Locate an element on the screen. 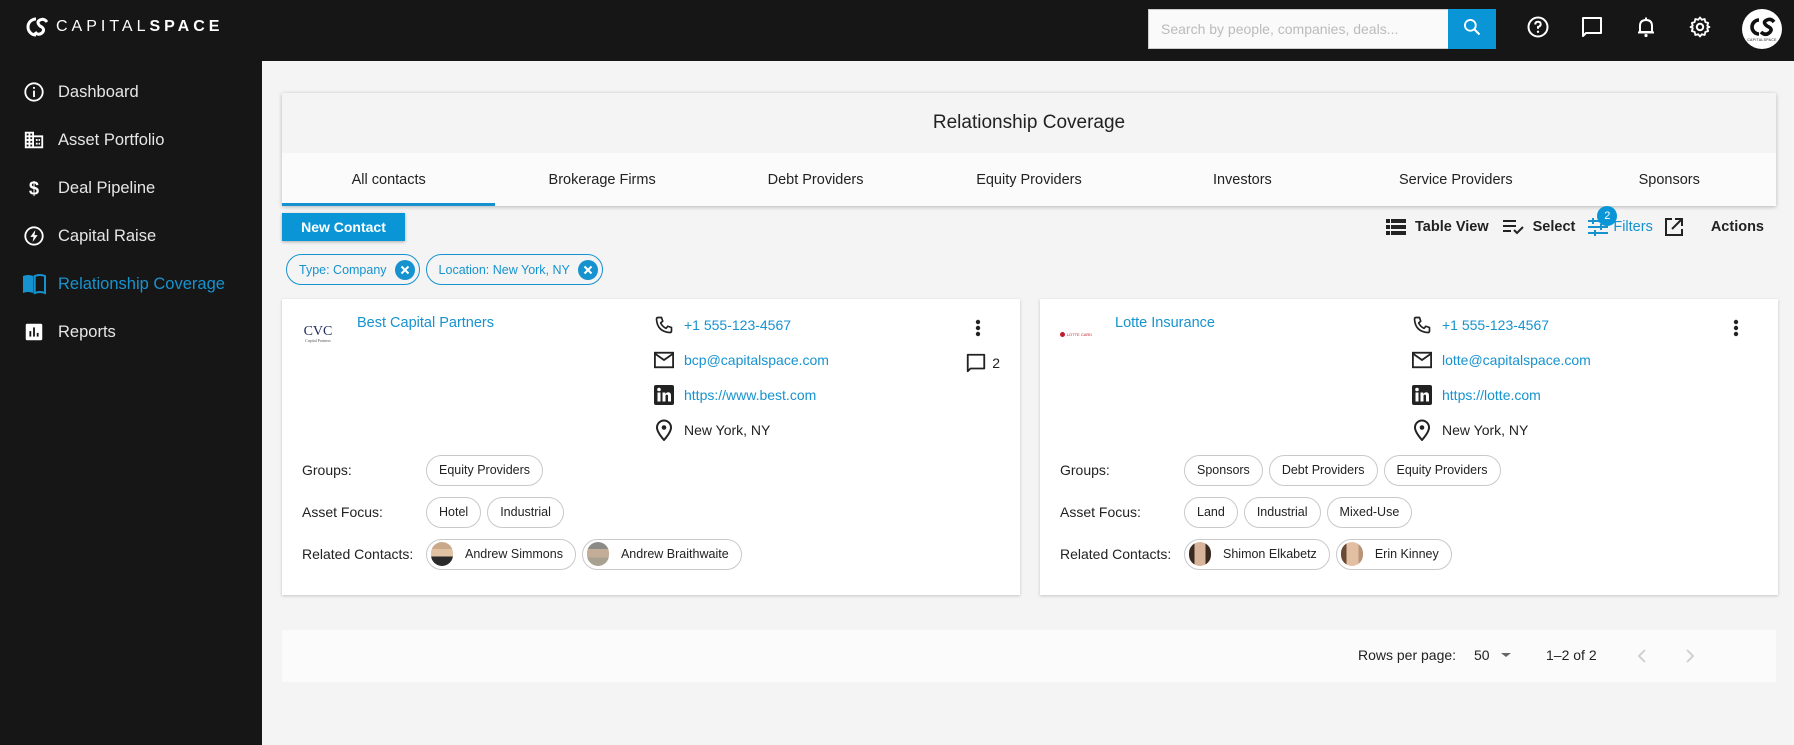 The image size is (1794, 745). select-button: Select is located at coordinates (1539, 227).